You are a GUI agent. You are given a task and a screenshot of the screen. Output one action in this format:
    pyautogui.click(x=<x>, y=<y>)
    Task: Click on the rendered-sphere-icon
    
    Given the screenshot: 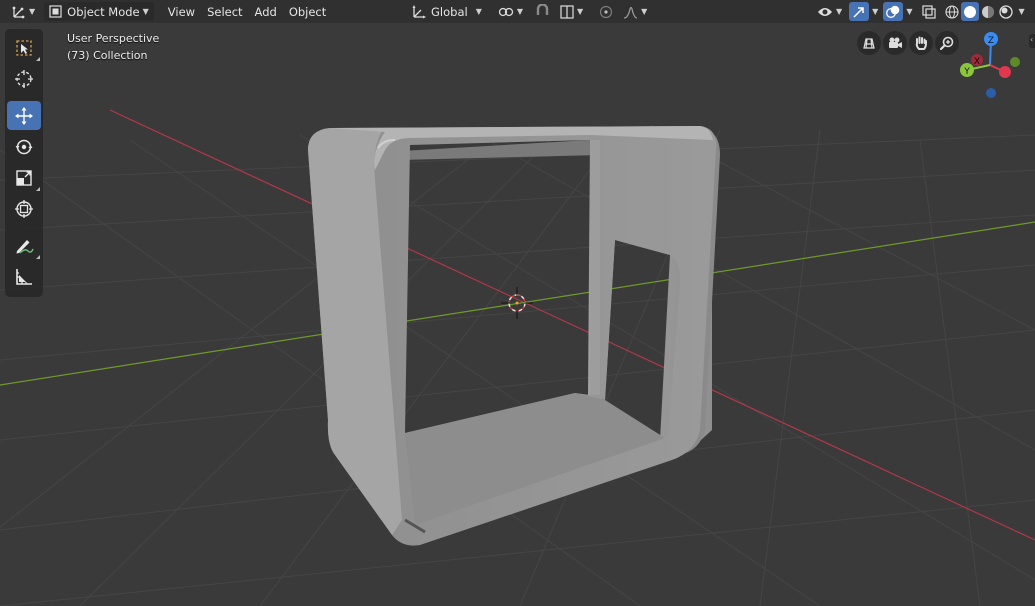 What is the action you would take?
    pyautogui.click(x=1006, y=11)
    